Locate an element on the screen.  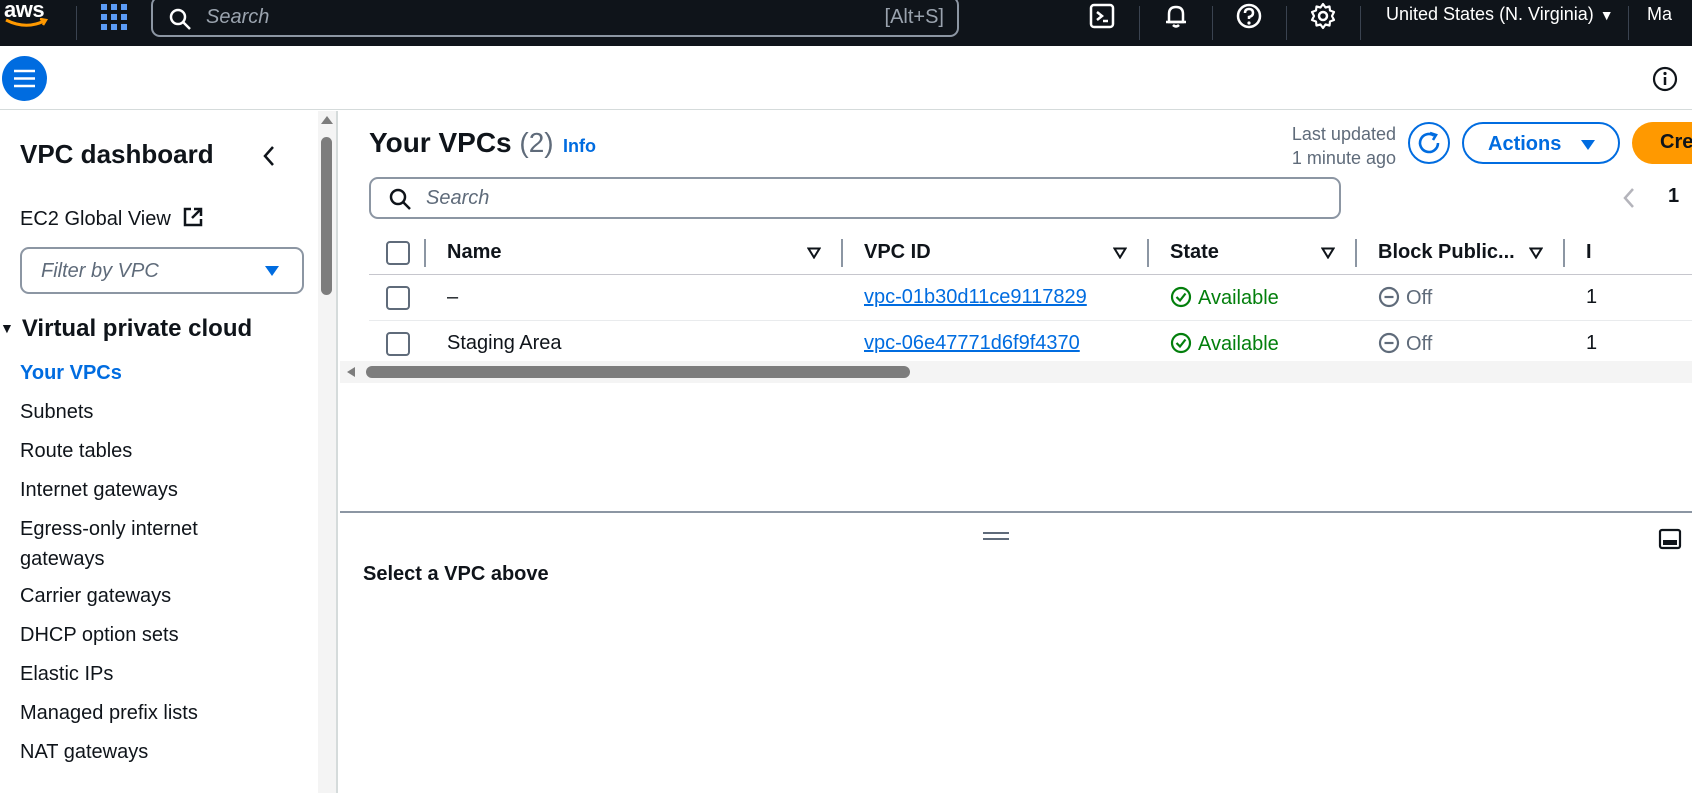
sidebar-item-elastic-ips: Elastic IPs is located at coordinates (155, 674).